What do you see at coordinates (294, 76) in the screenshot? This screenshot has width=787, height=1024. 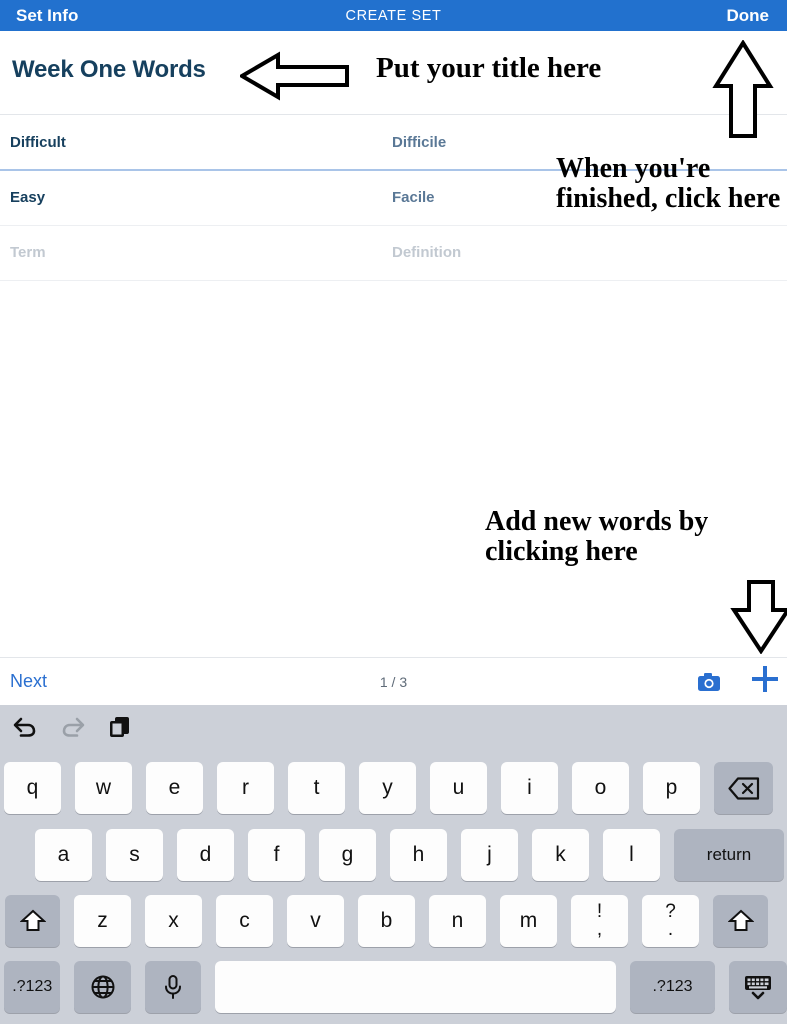 I see `arrow-left-icon` at bounding box center [294, 76].